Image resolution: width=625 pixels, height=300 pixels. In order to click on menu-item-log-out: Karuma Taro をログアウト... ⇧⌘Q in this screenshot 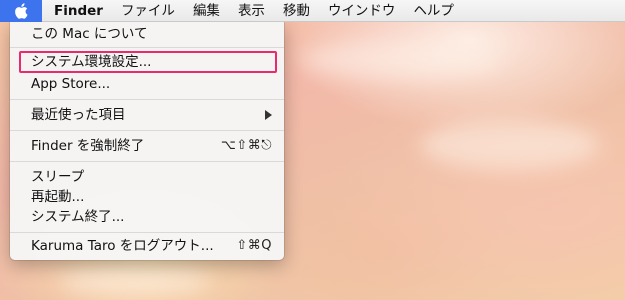, I will do `click(147, 246)`.